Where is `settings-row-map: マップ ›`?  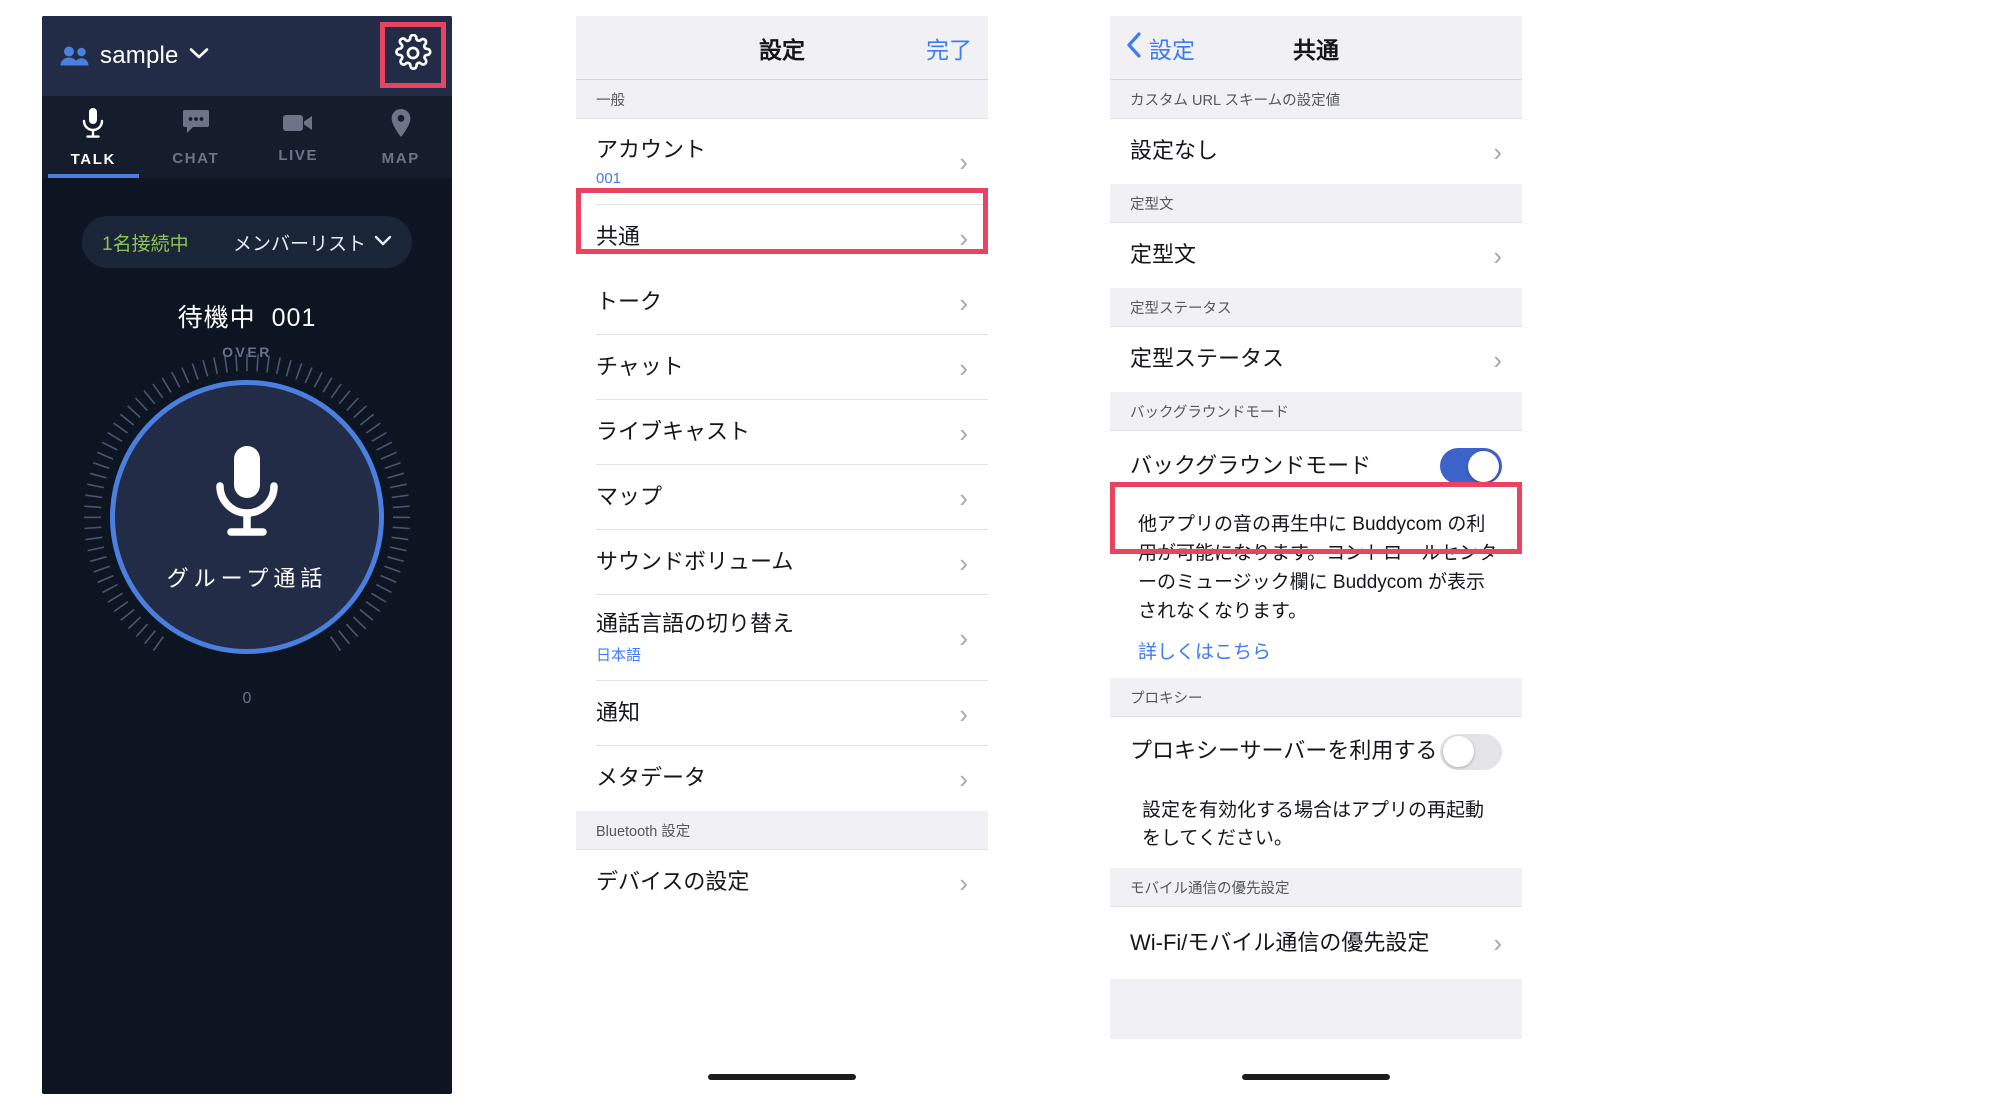 settings-row-map: マップ › is located at coordinates (782, 497).